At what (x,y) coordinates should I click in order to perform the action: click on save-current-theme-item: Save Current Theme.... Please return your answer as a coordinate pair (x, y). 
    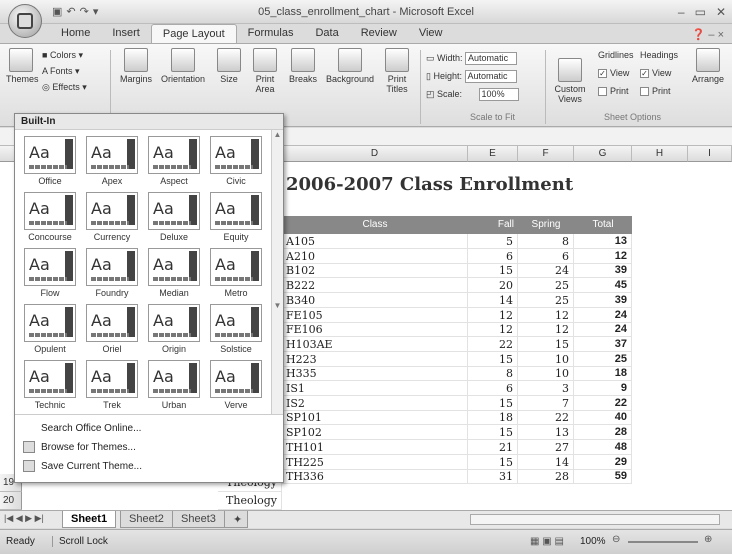
    Looking at the image, I should click on (149, 466).